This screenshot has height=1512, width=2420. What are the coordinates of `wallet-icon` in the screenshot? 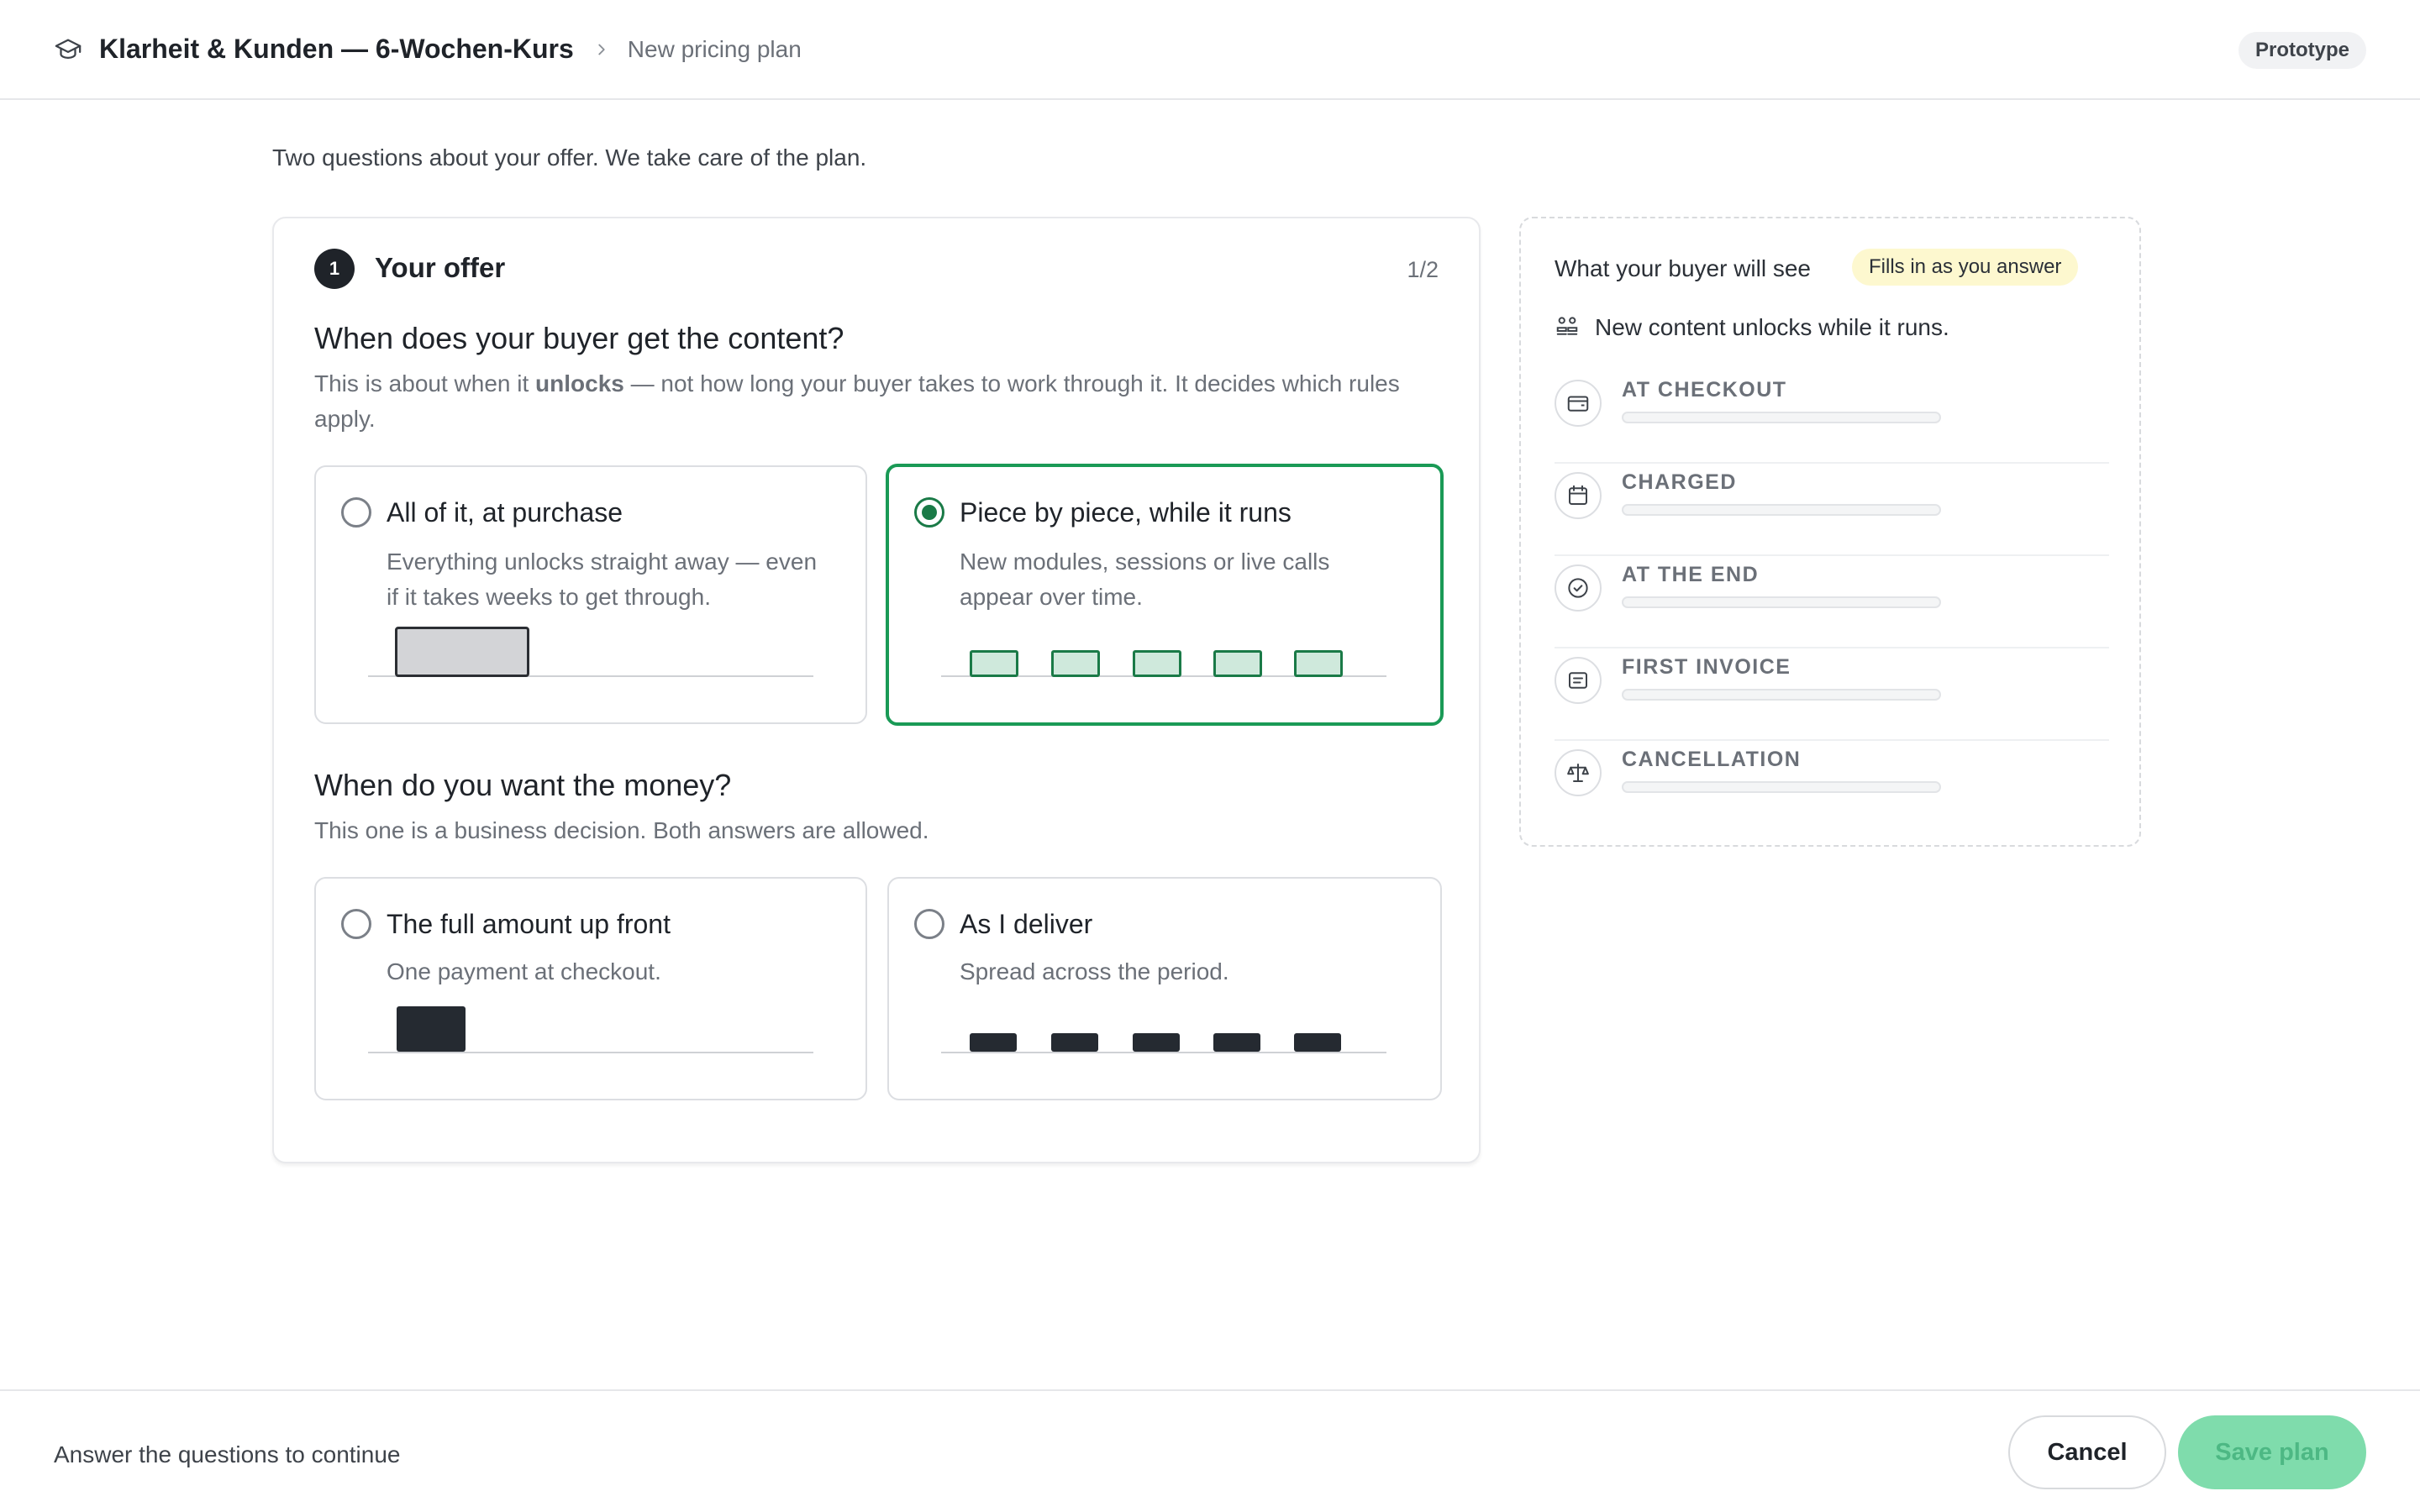 It's located at (1578, 404).